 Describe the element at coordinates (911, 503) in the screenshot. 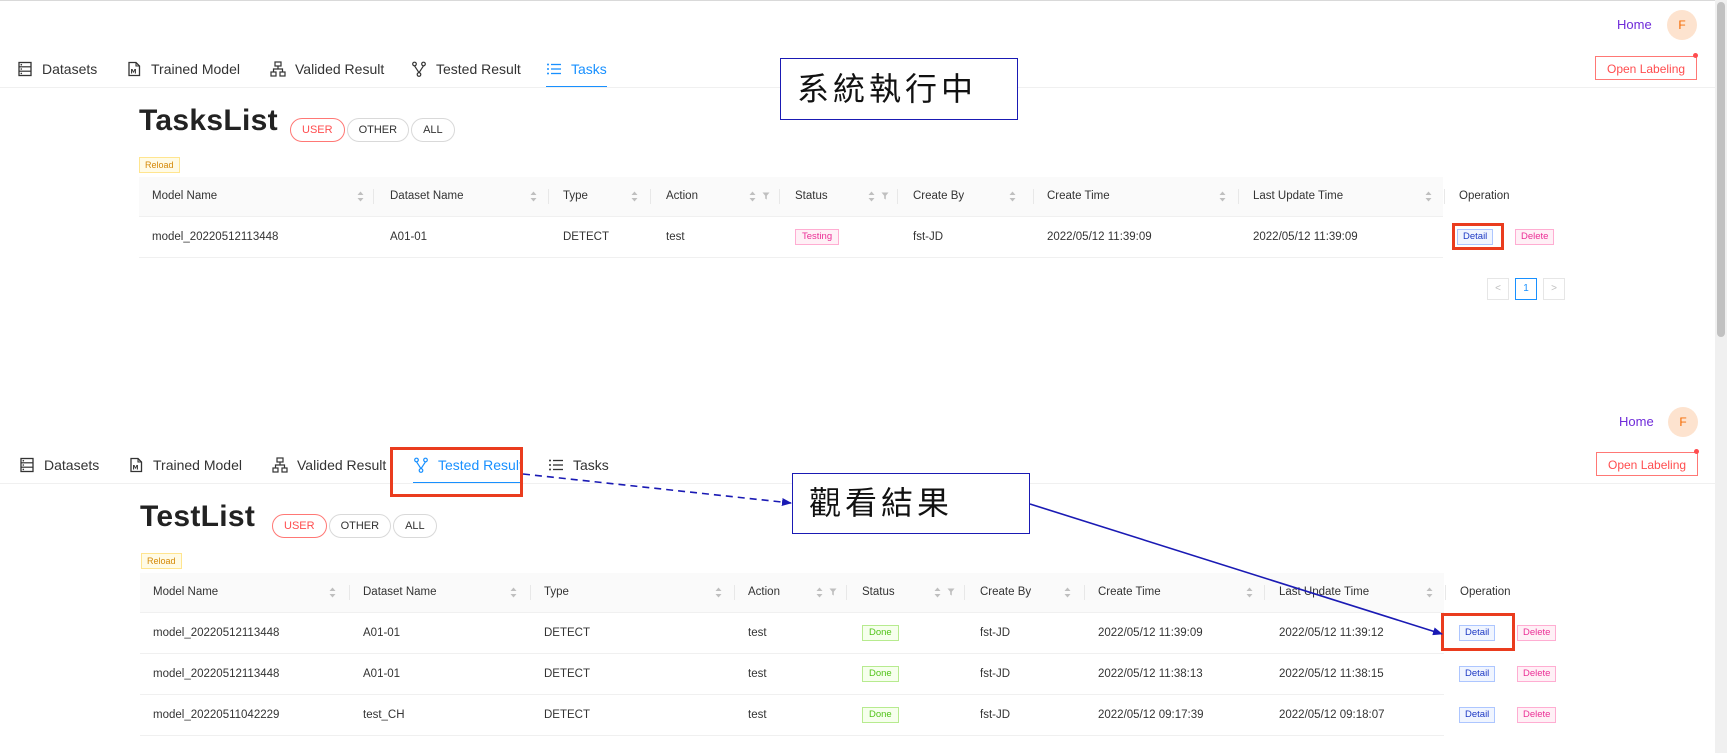

I see `annotation-view-result: 觀看結果` at that location.